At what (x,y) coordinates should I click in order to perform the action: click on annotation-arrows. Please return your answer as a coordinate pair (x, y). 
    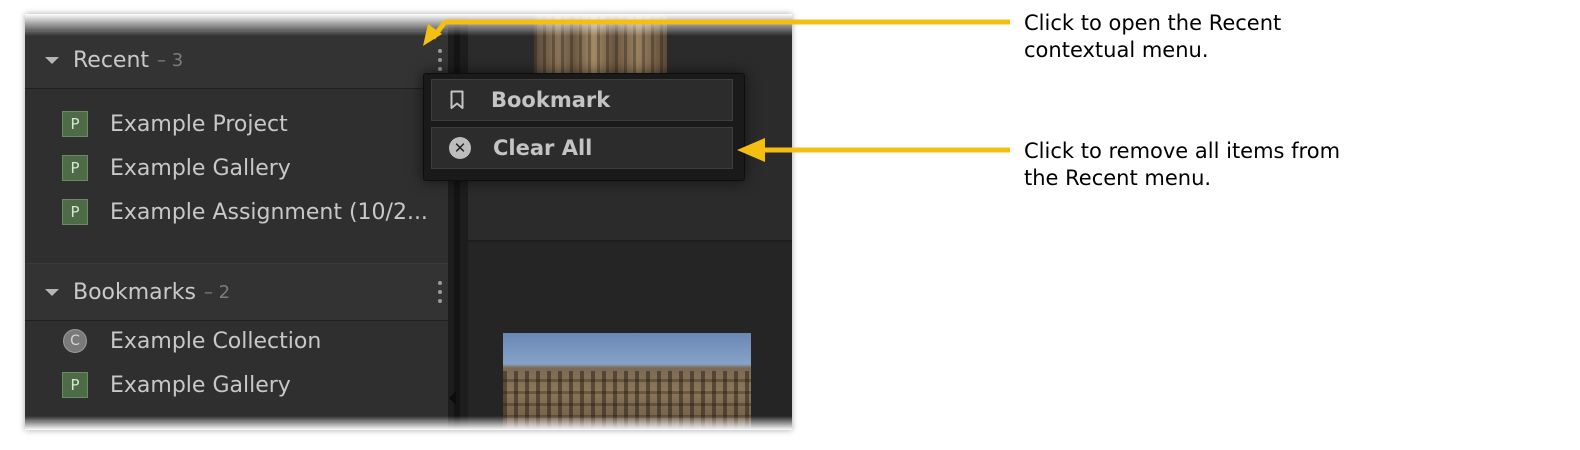
    Looking at the image, I should click on (716, 90).